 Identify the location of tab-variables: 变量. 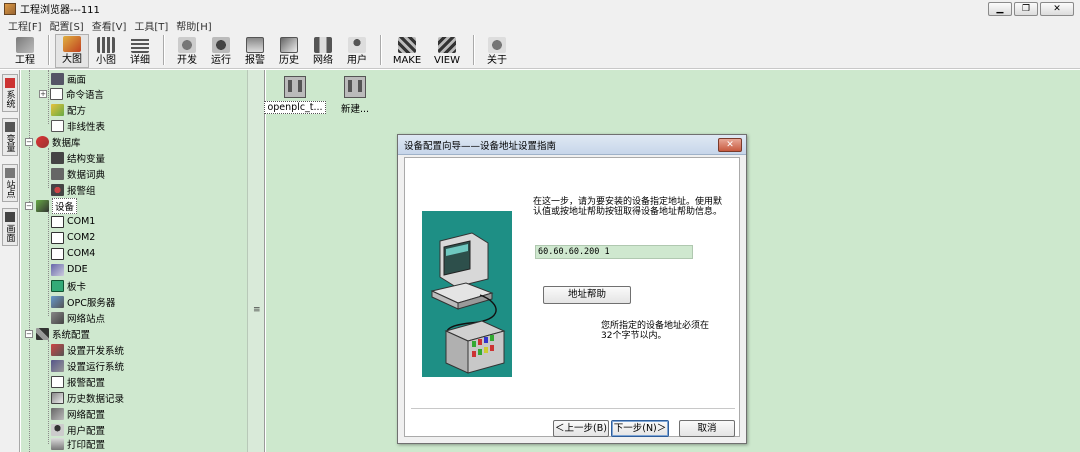
(10, 137).